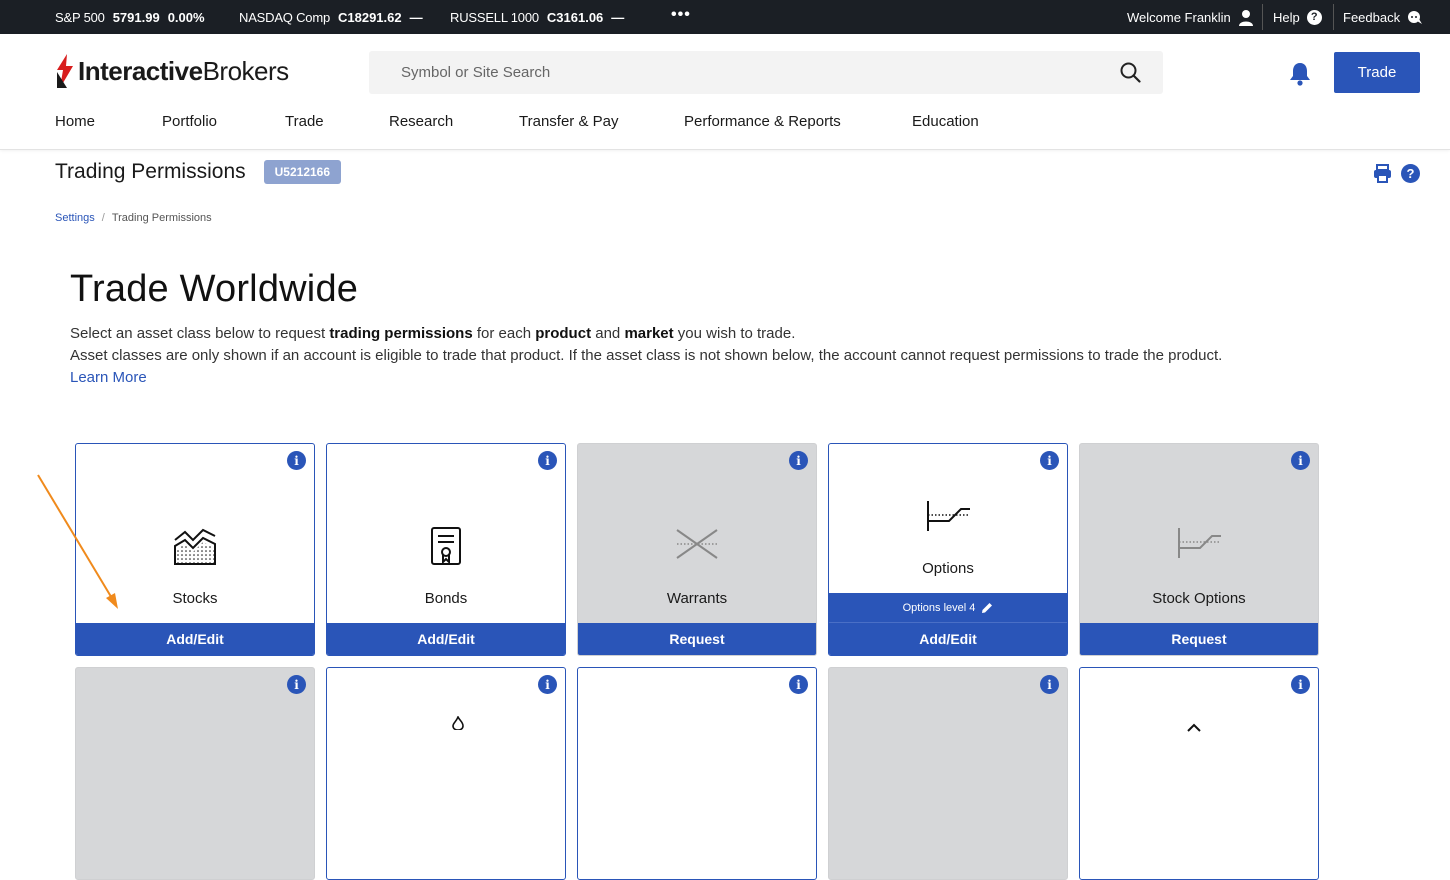 Image resolution: width=1450 pixels, height=880 pixels. I want to click on nav-education: Education, so click(945, 121).